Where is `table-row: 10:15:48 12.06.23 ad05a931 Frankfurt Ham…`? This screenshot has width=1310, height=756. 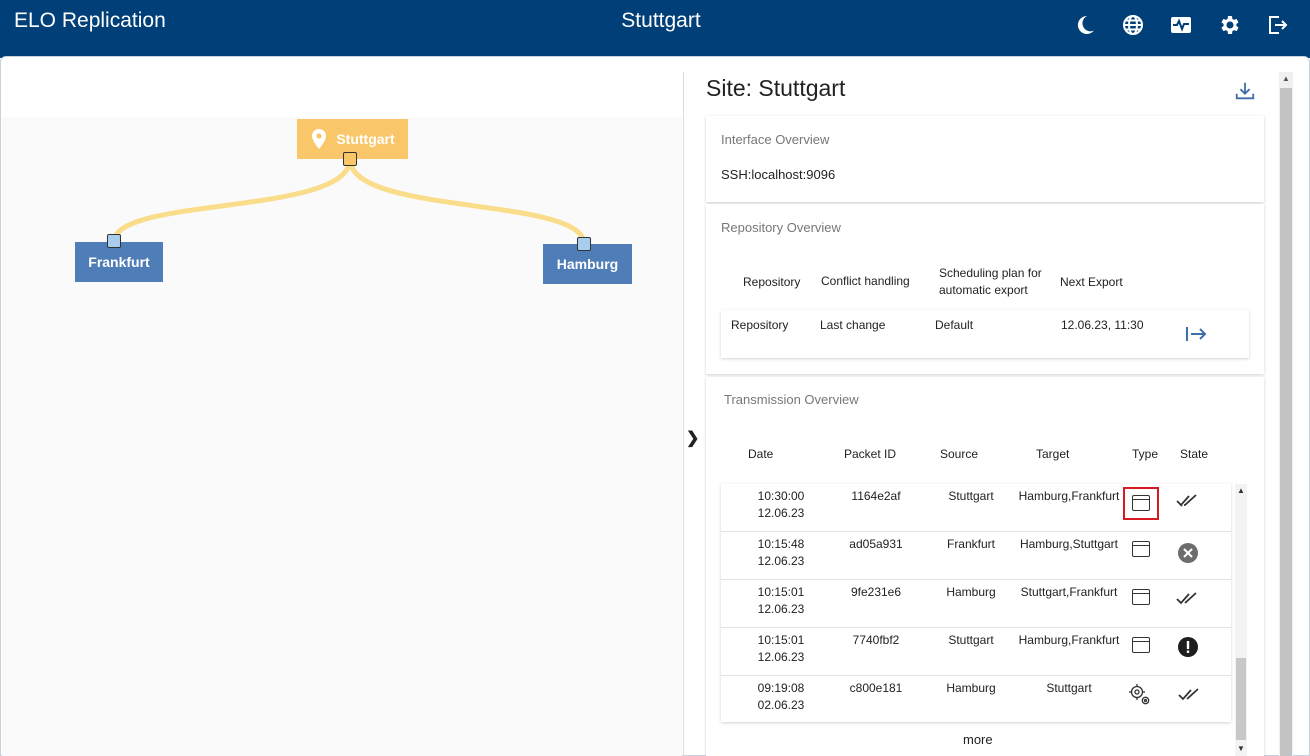
table-row: 10:15:48 12.06.23 ad05a931 Frankfurt Ham… is located at coordinates (976, 555).